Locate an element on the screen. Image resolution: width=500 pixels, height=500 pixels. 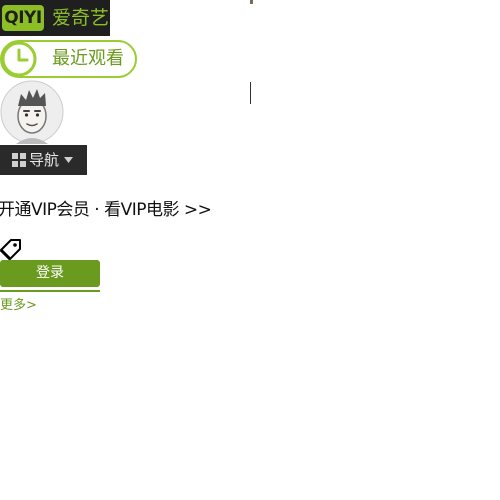
logo-mark: QIYI is located at coordinates (23, 18).